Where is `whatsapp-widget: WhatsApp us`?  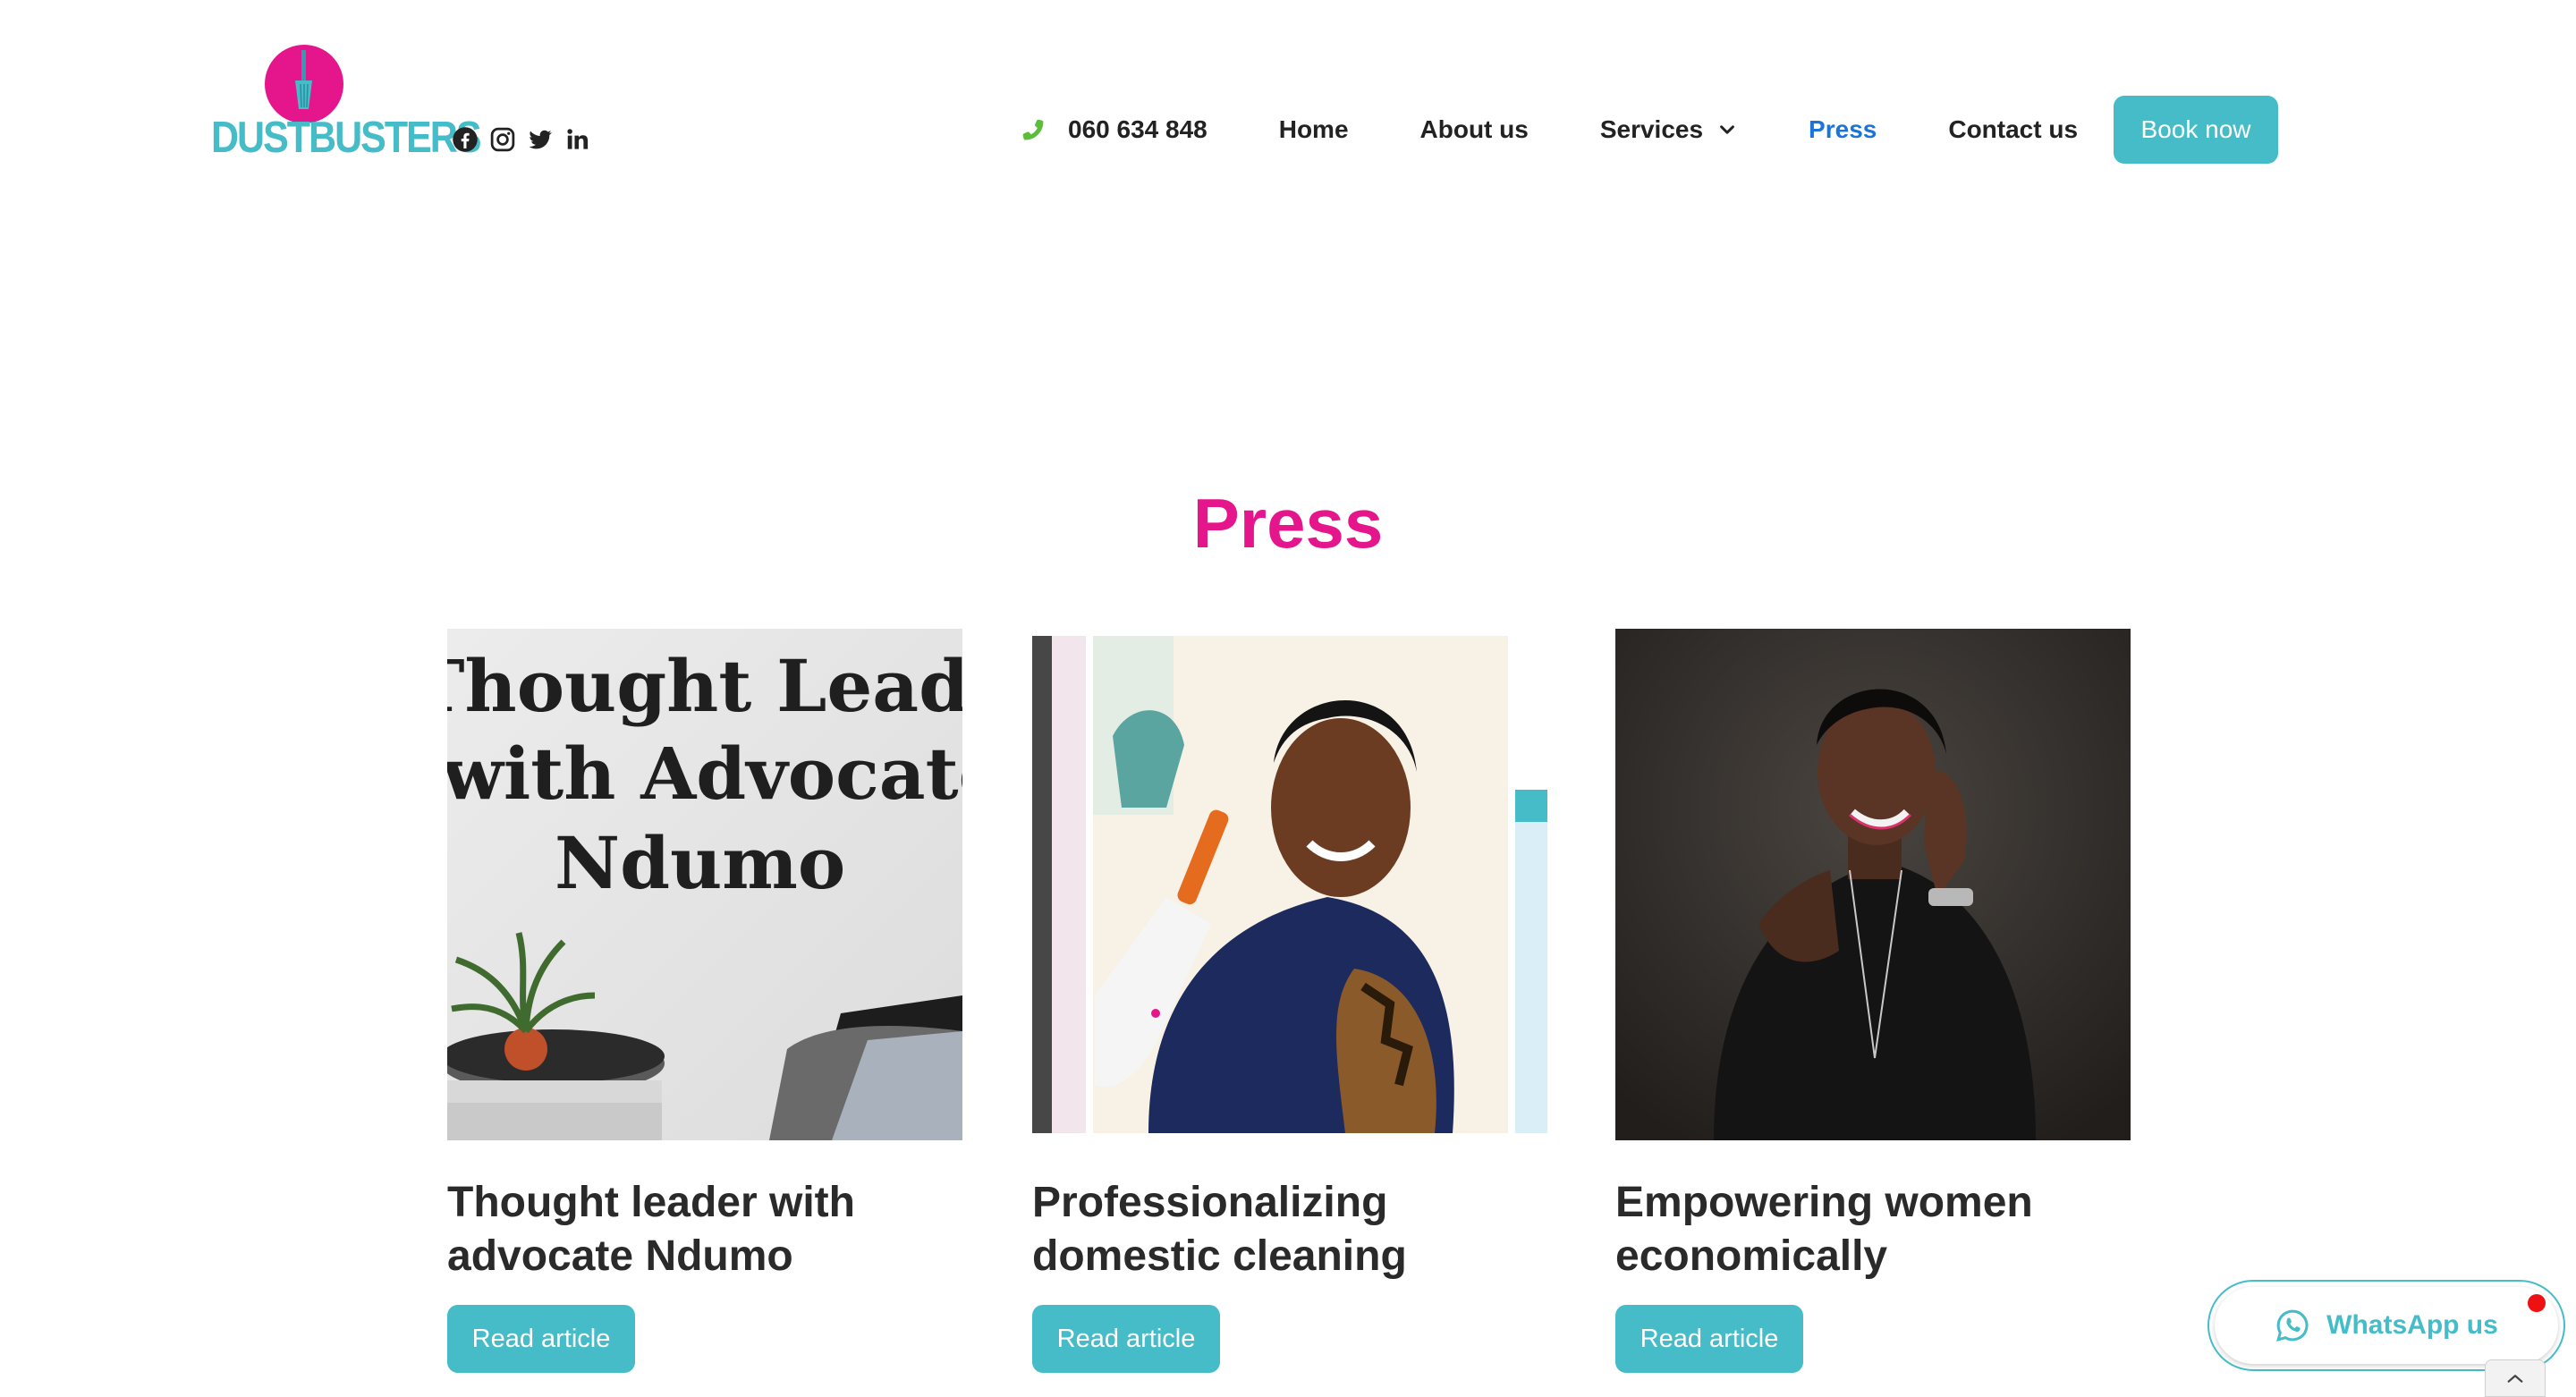 whatsapp-widget: WhatsApp us is located at coordinates (2386, 1325).